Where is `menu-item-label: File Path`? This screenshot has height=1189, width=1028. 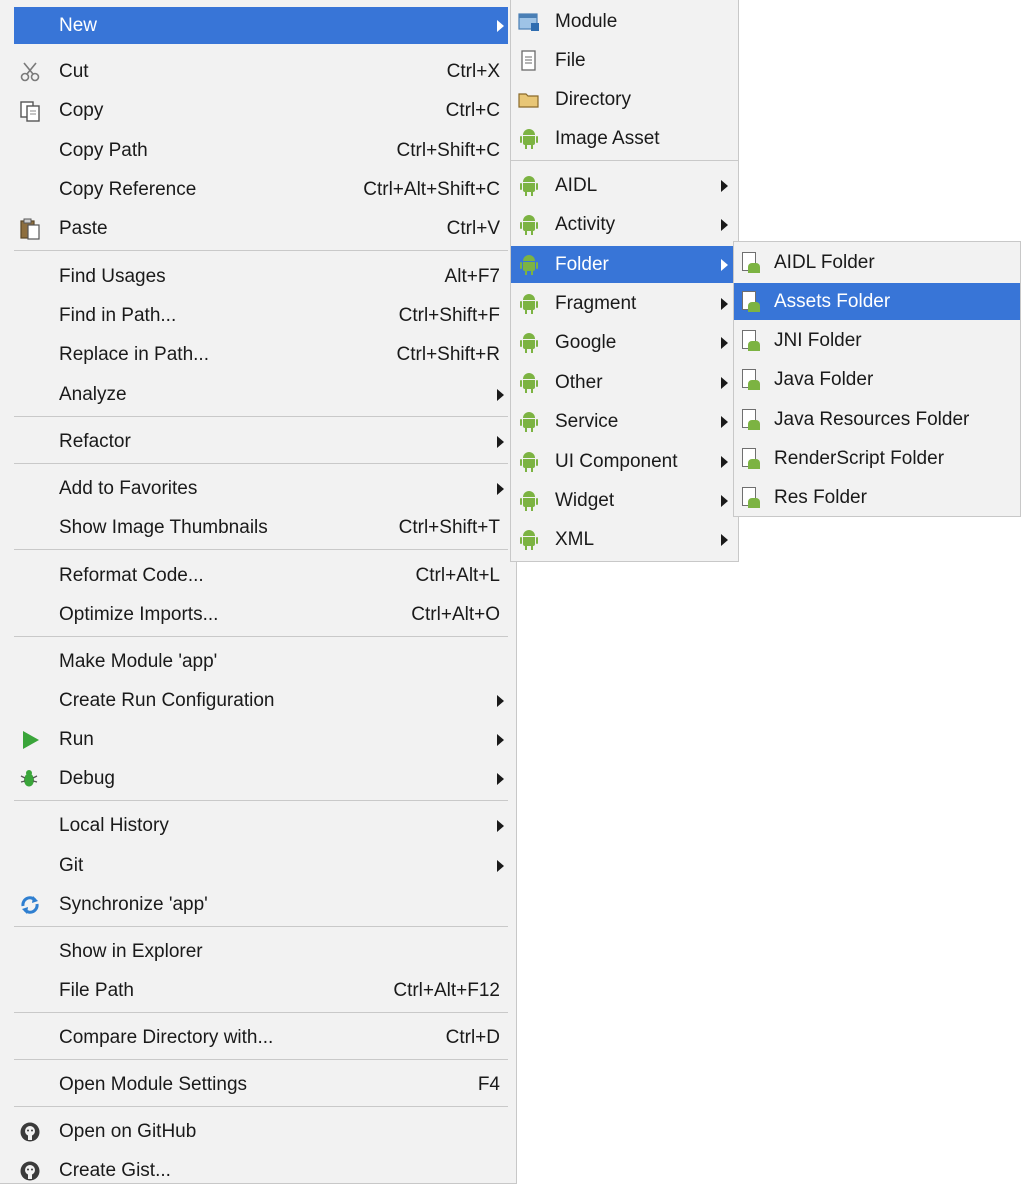 menu-item-label: File Path is located at coordinates (96, 990).